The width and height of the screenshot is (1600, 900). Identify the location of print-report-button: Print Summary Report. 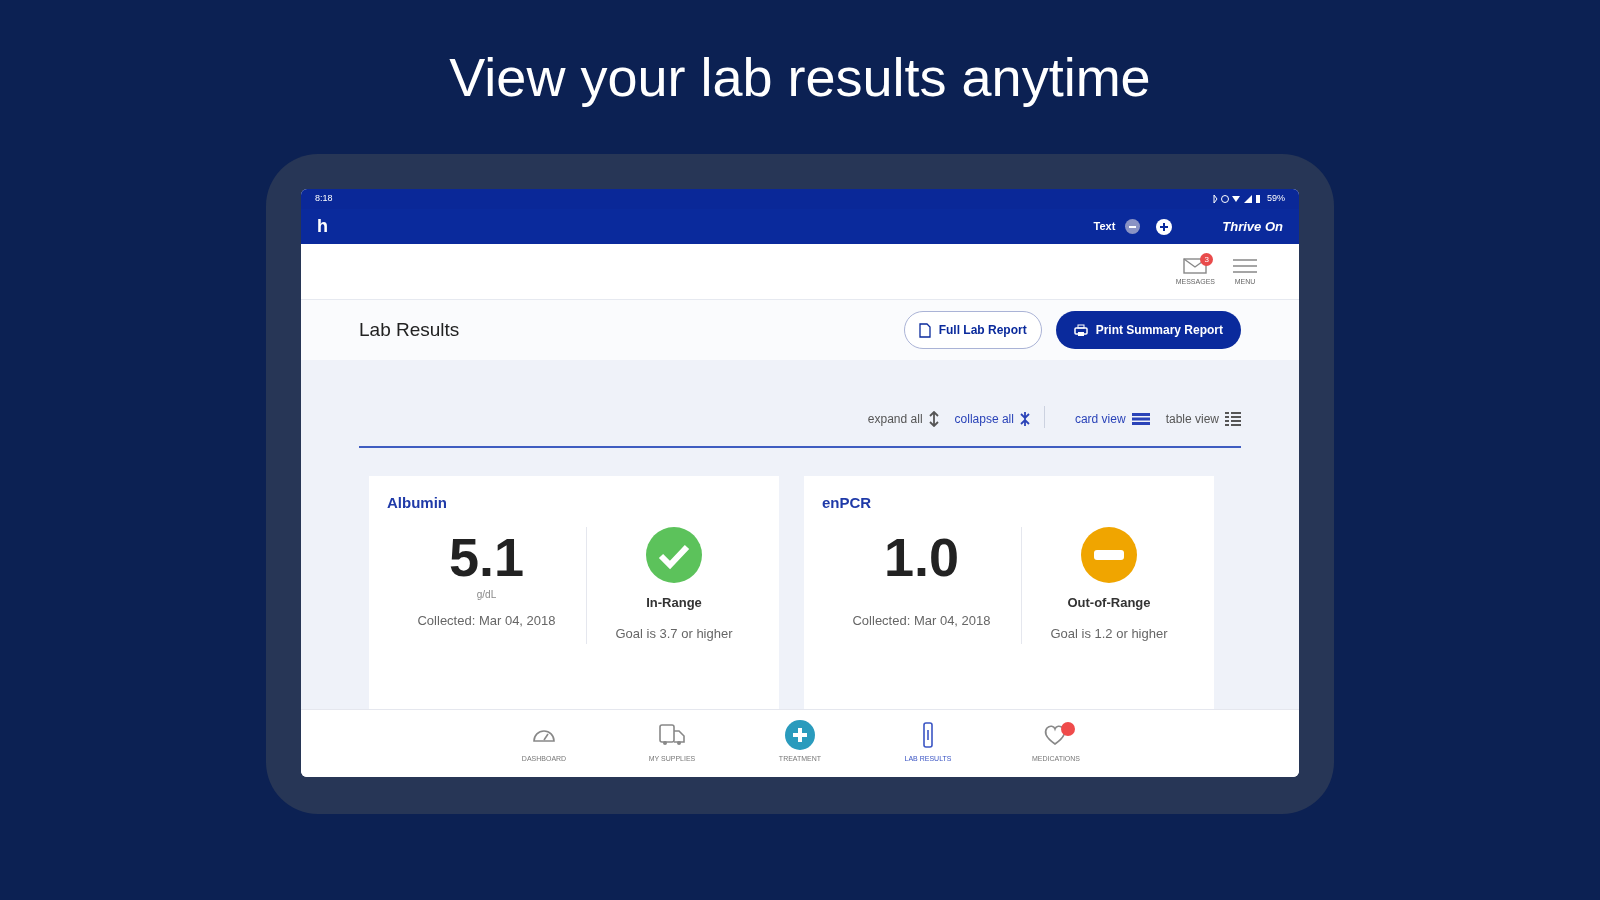
(1148, 330).